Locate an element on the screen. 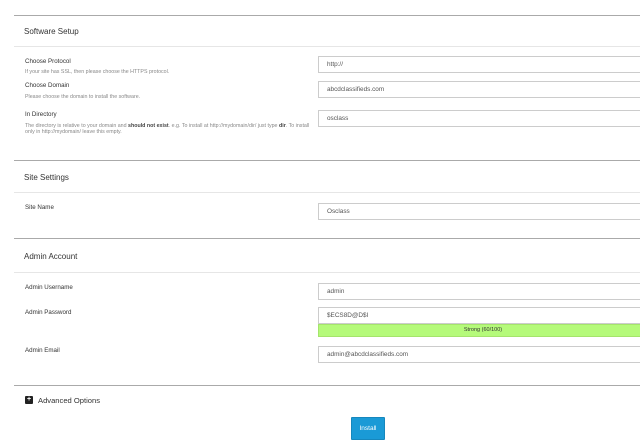  advanced-options-label: Advanced Options is located at coordinates (69, 400).